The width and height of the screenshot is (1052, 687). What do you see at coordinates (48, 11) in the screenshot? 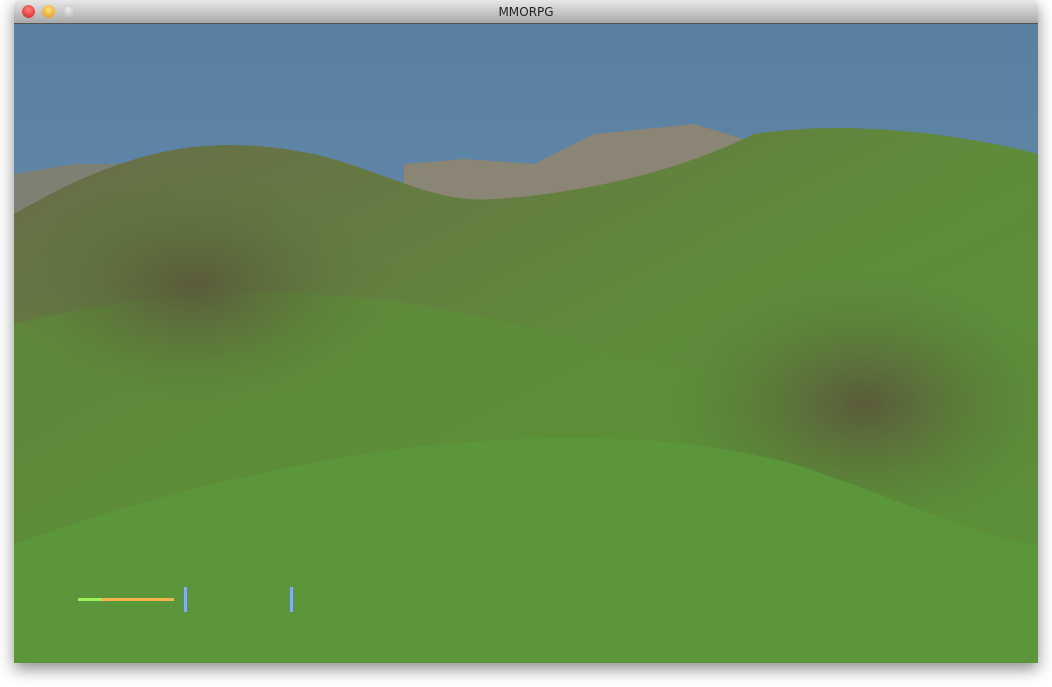
I see `minimize-button` at bounding box center [48, 11].